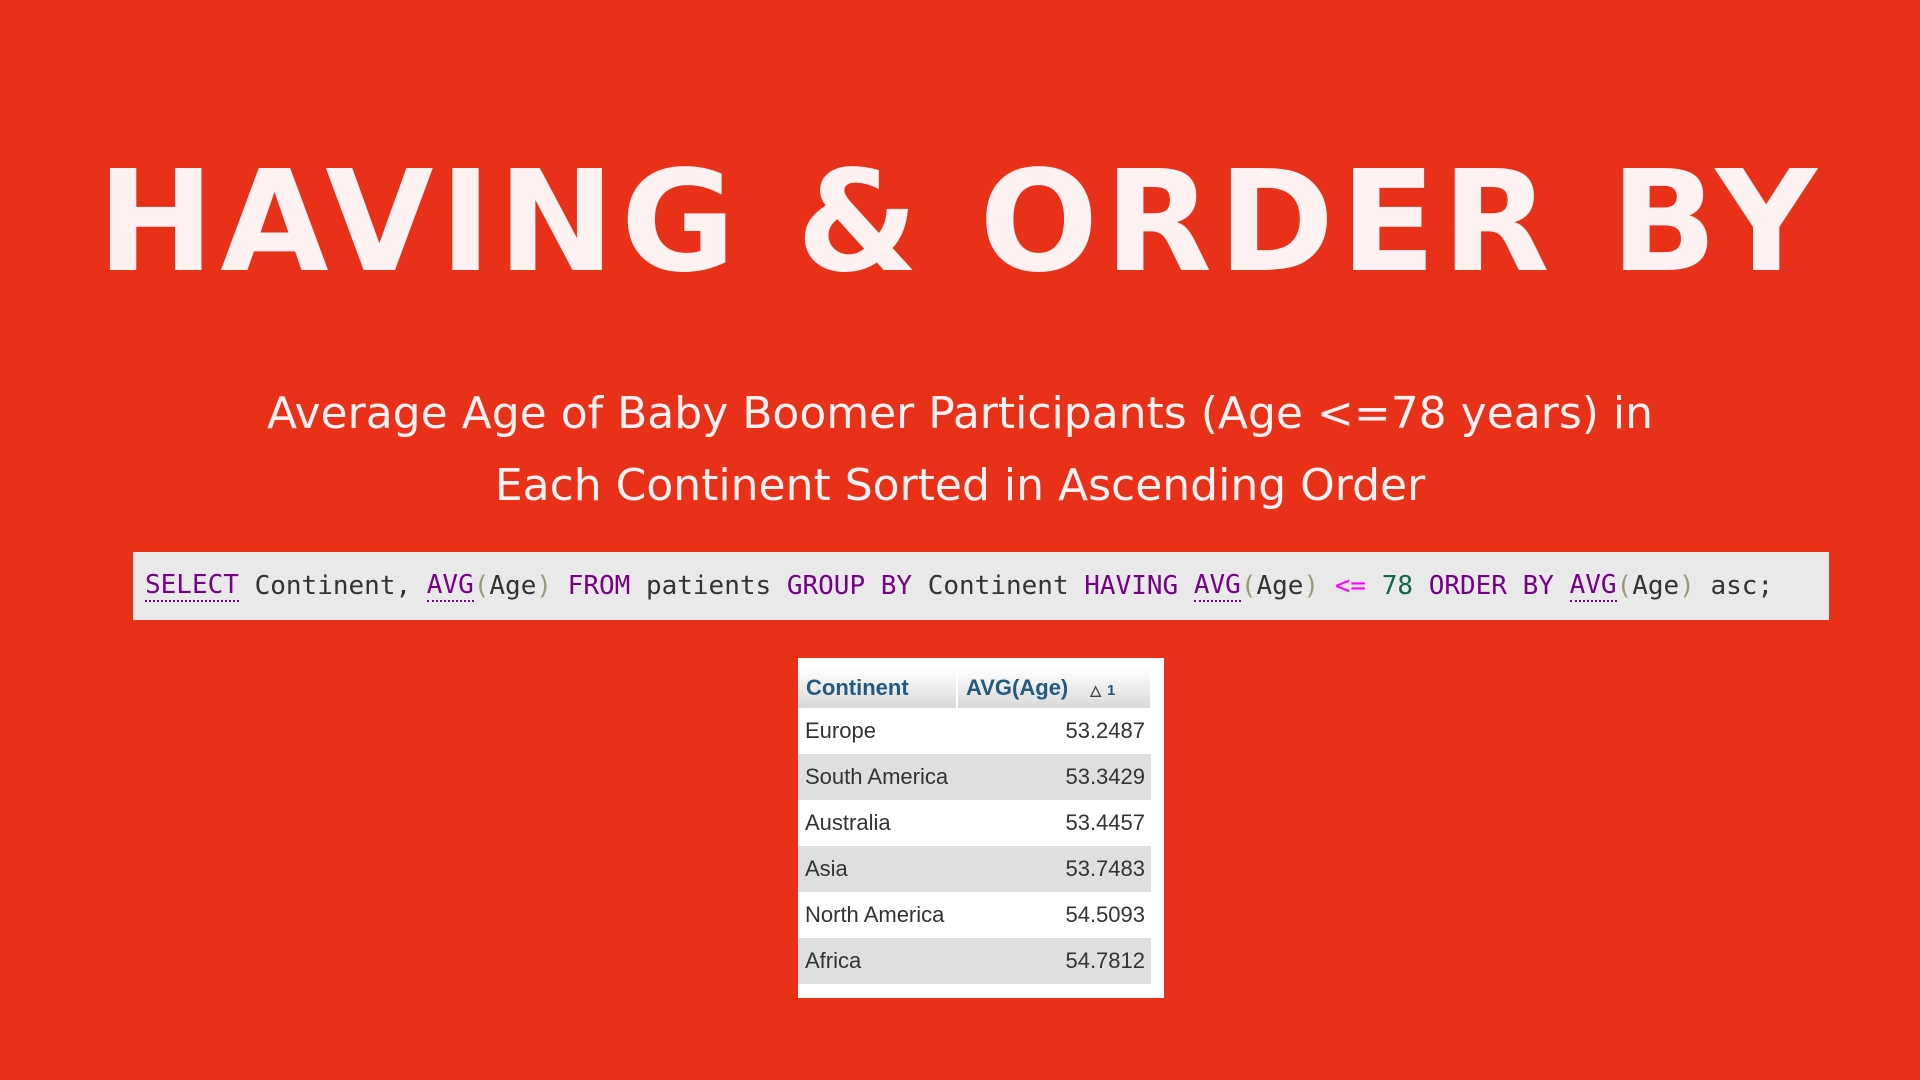 The image size is (1920, 1080). I want to click on cell-avg-age: 54.5093, so click(1054, 915).